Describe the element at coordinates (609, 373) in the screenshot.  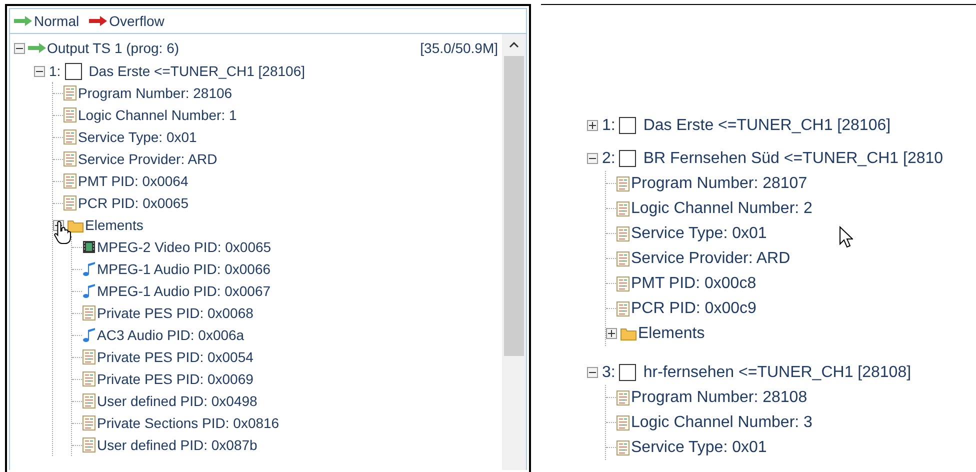
I see `program-number: 3:` at that location.